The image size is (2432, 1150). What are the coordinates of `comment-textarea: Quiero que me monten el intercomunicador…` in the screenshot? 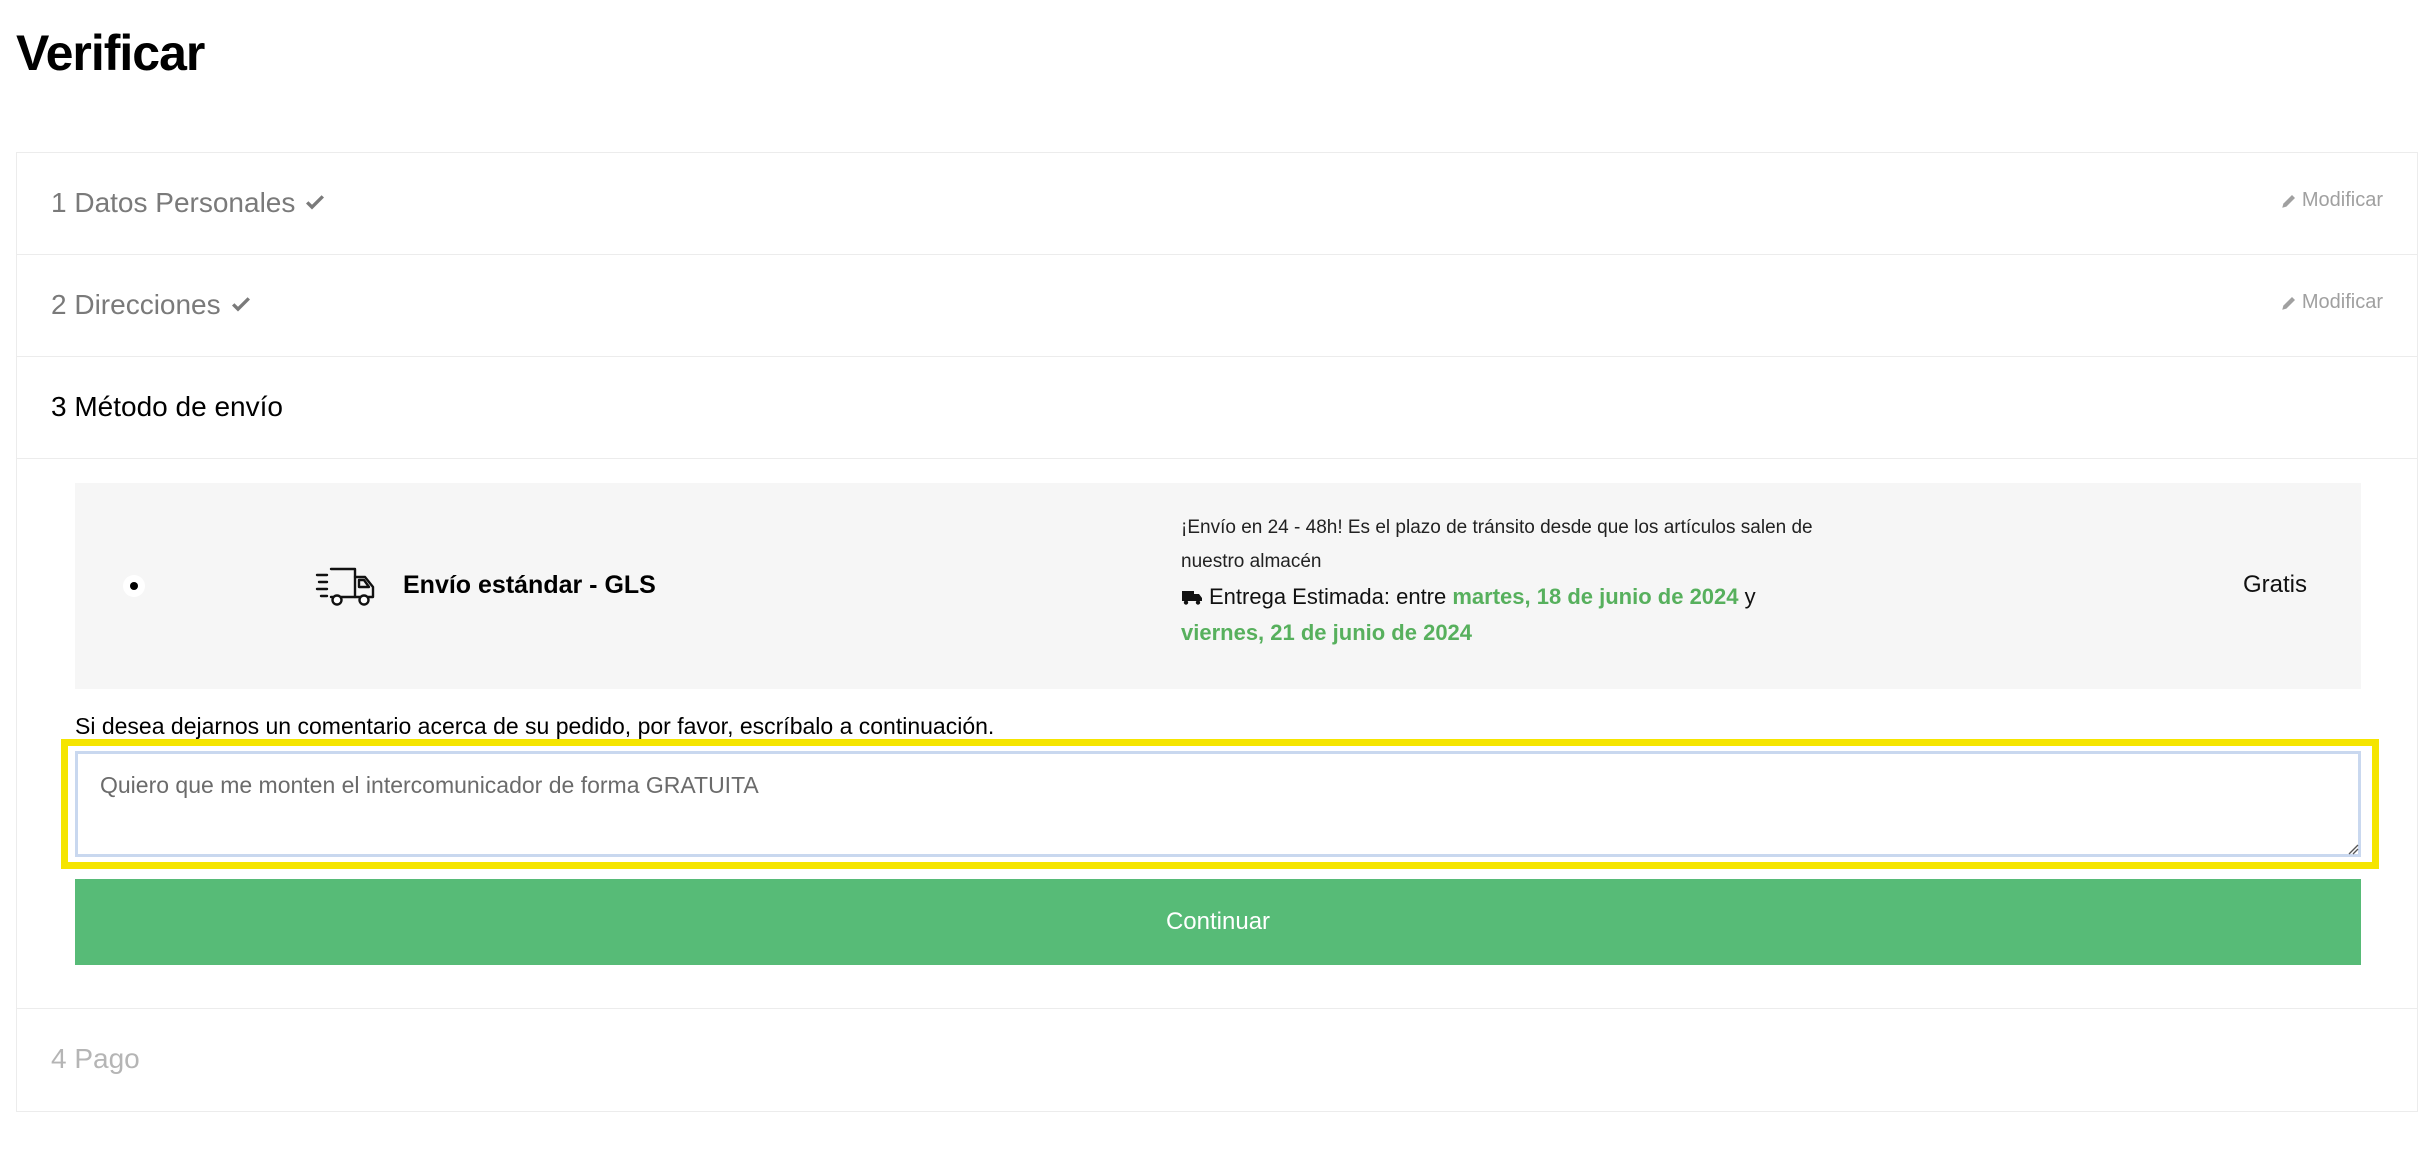 It's located at (1218, 804).